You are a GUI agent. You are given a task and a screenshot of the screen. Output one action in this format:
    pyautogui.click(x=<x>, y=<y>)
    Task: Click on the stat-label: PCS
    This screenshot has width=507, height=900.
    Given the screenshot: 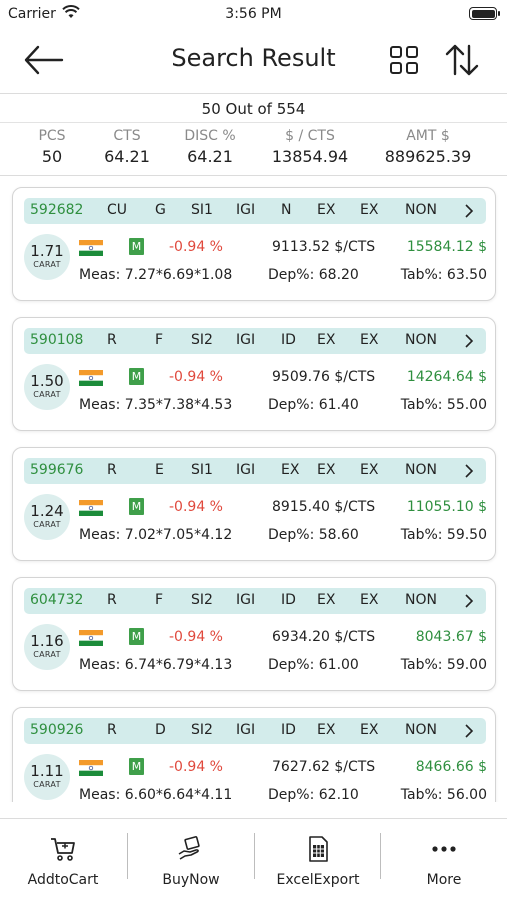 What is the action you would take?
    pyautogui.click(x=52, y=136)
    